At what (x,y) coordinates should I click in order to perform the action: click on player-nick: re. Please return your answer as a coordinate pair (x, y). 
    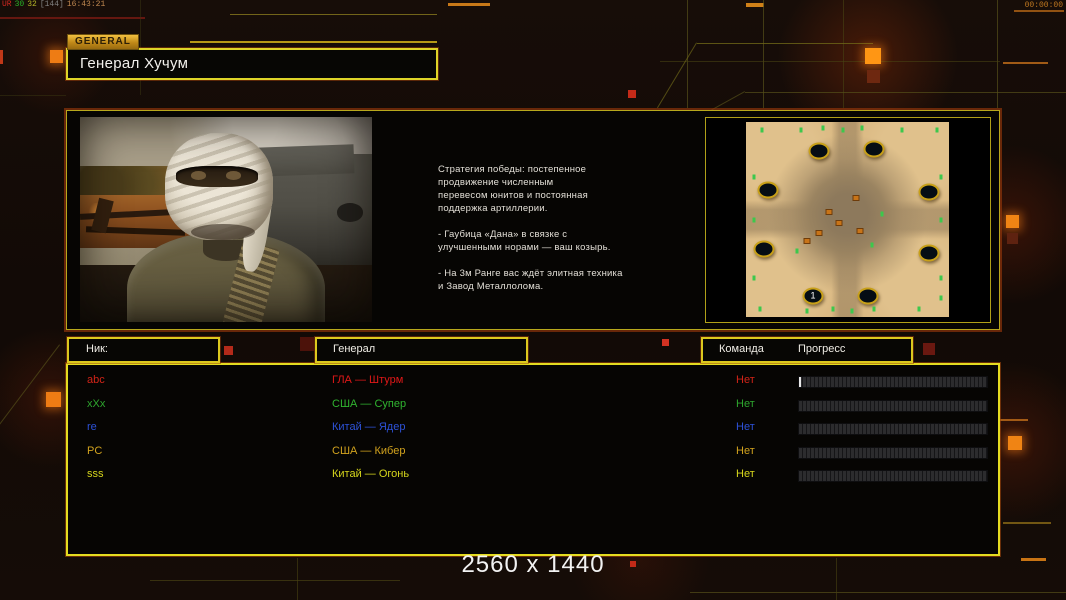
    Looking at the image, I should click on (92, 427).